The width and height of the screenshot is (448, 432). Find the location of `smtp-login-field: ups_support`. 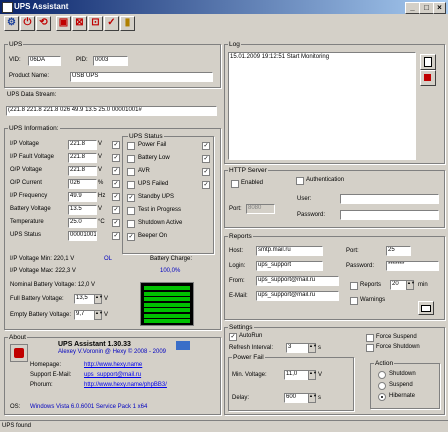

smtp-login-field: ups_support is located at coordinates (289, 266).